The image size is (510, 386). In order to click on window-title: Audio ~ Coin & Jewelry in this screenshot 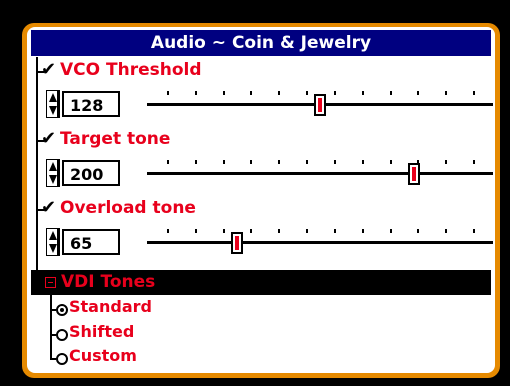, I will do `click(261, 43)`.